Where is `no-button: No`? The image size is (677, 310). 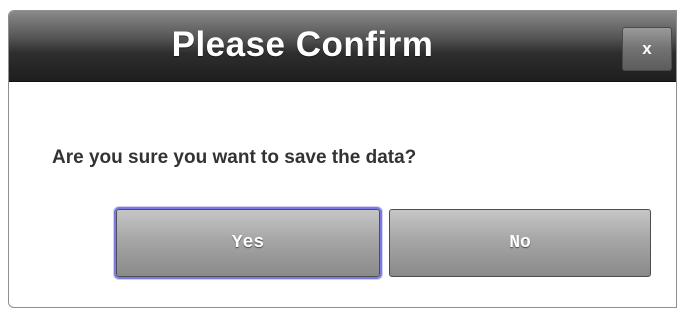
no-button: No is located at coordinates (520, 243).